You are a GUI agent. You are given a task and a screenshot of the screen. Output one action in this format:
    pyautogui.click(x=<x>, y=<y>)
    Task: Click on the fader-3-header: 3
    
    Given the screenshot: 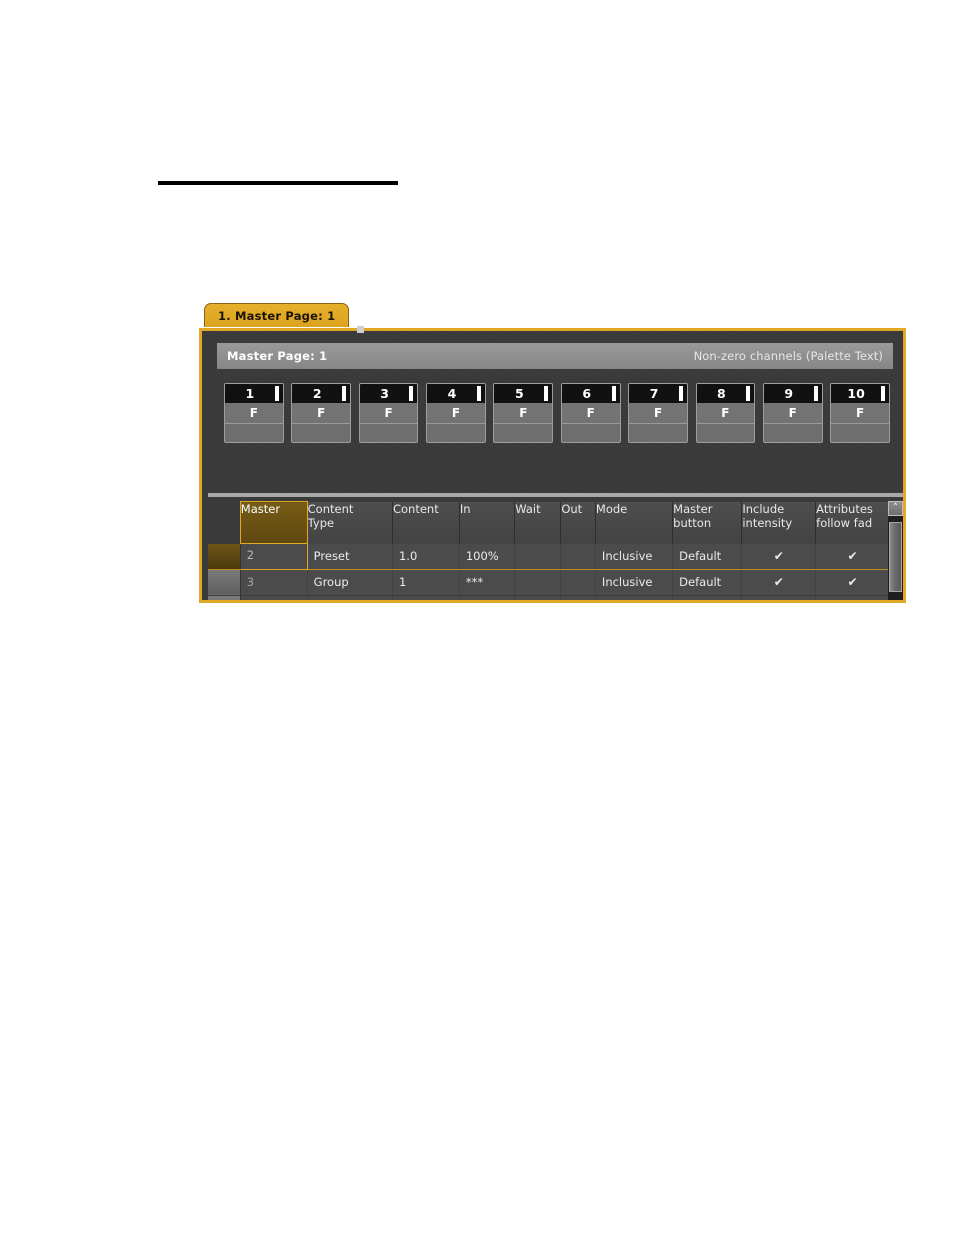 What is the action you would take?
    pyautogui.click(x=388, y=393)
    